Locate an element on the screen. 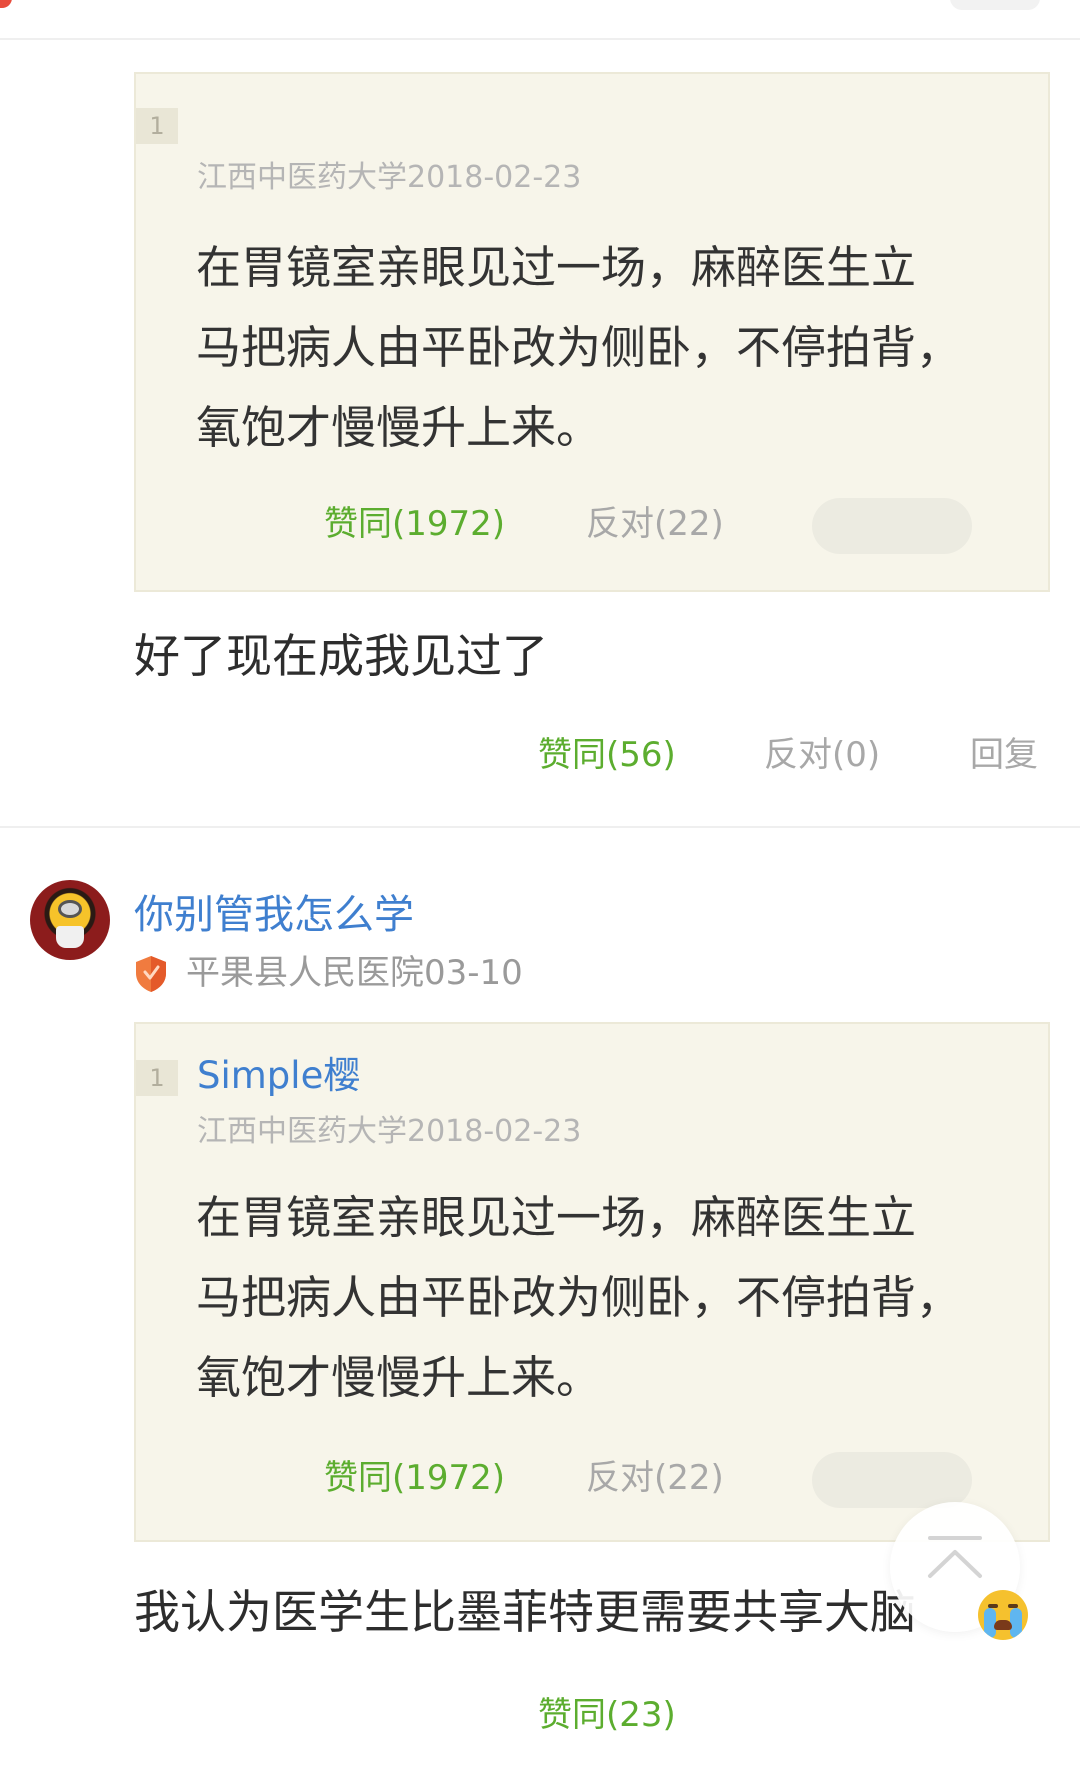  agree-button: 赞同(56) is located at coordinates (607, 755).